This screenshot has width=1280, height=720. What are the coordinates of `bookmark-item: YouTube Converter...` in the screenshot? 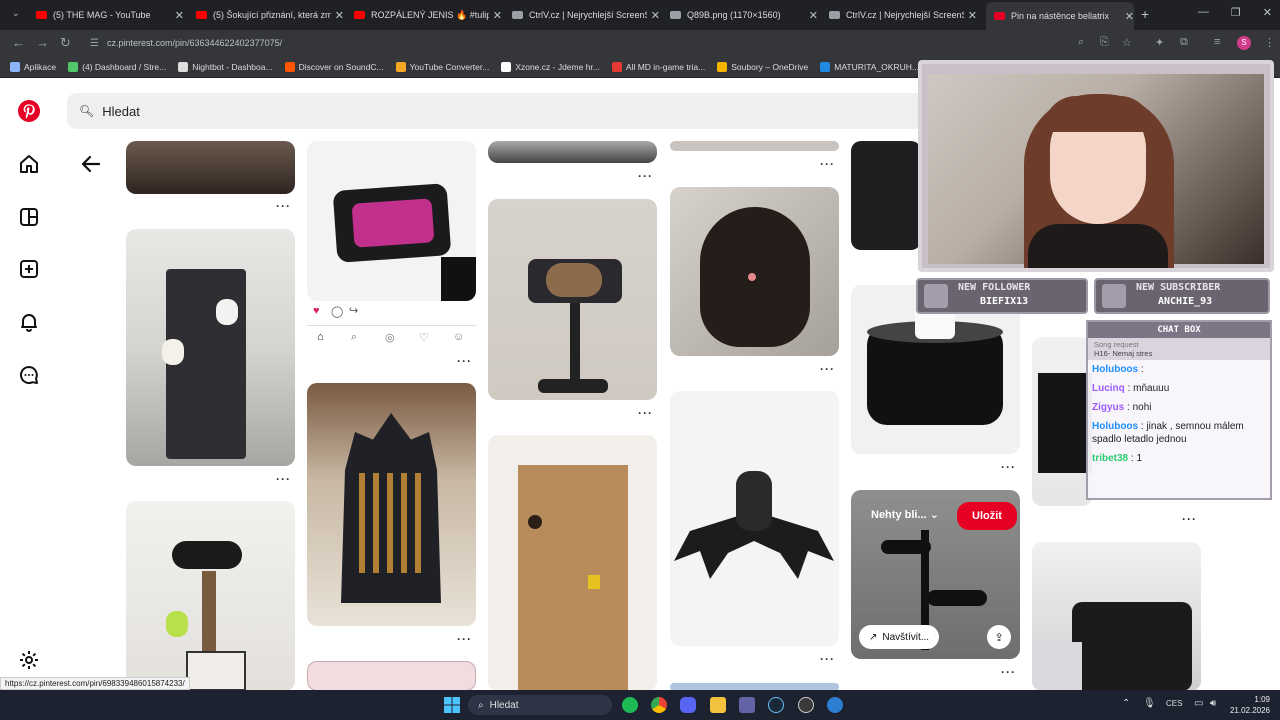 It's located at (442, 66).